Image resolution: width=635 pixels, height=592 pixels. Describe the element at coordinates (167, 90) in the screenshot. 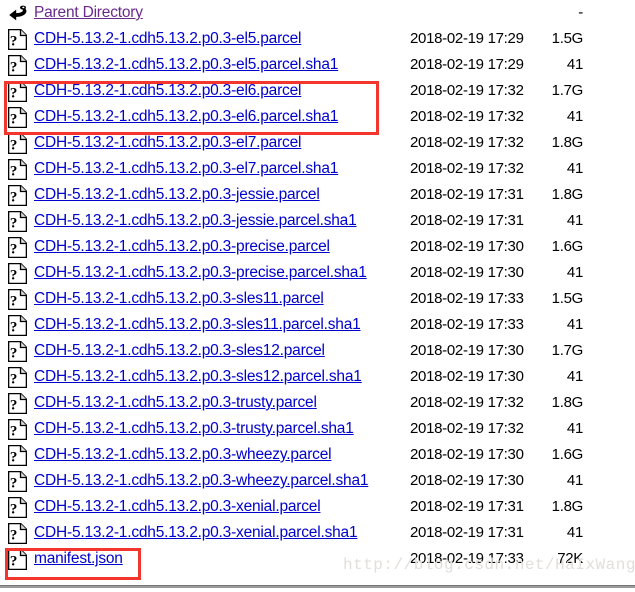

I see `file-link: CDH-5.13.2-1.cdh5.13.2.p0.3-el6.parcel` at that location.